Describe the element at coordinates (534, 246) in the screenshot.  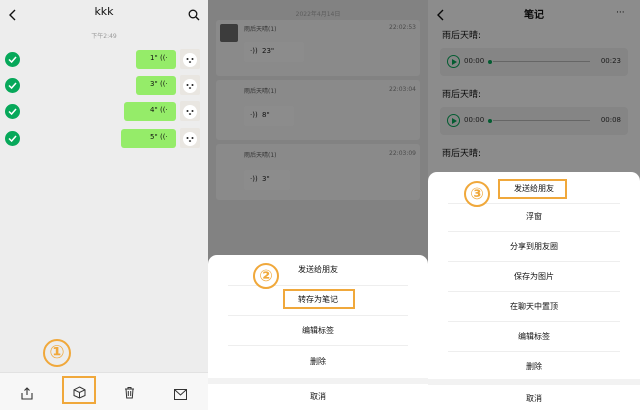
I see `menu-share-moments: 分享到朋友圈` at that location.